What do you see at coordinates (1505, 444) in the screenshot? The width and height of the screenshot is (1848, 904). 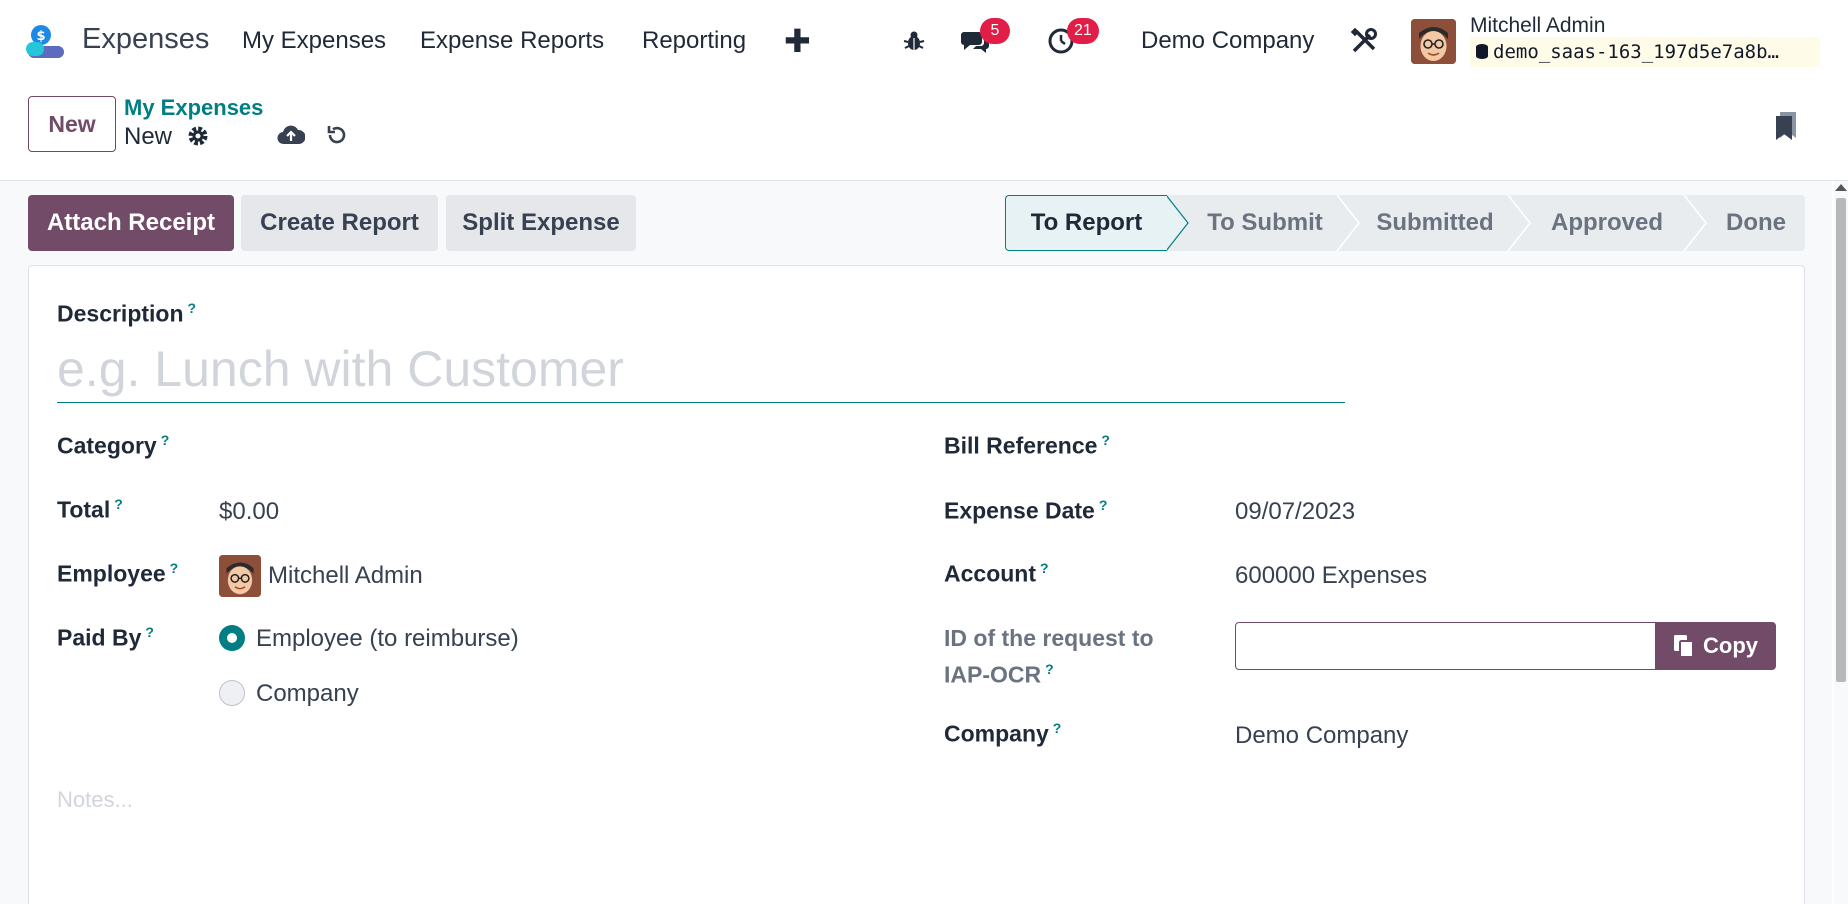 I see `bill-reference-field` at bounding box center [1505, 444].